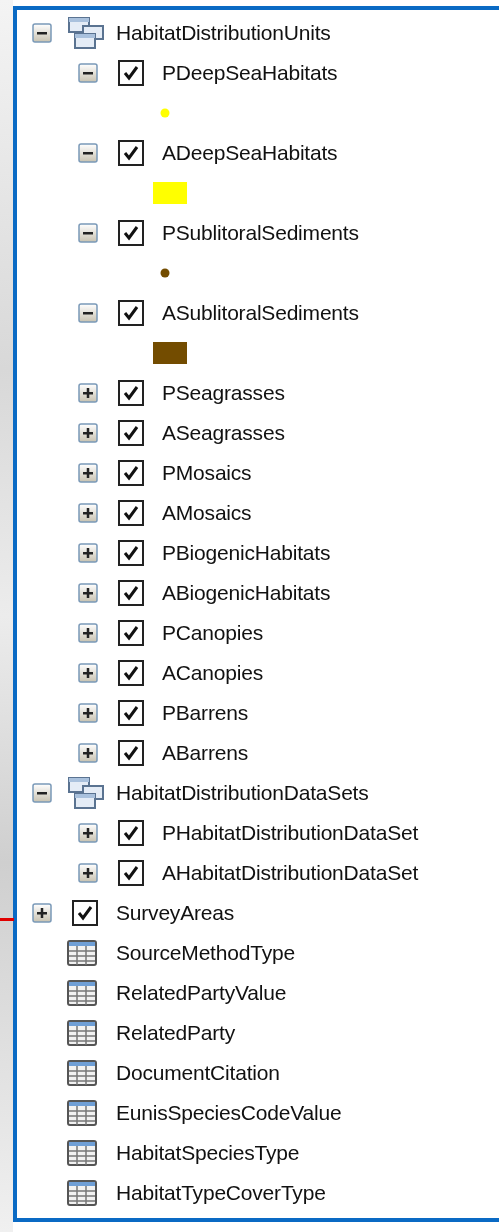  I want to click on layer-name: AHabitatDistributionDataSet, so click(290, 873).